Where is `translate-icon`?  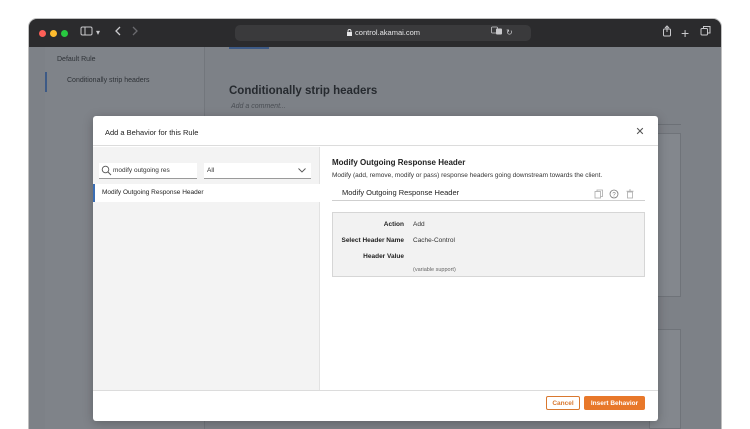 translate-icon is located at coordinates (497, 33).